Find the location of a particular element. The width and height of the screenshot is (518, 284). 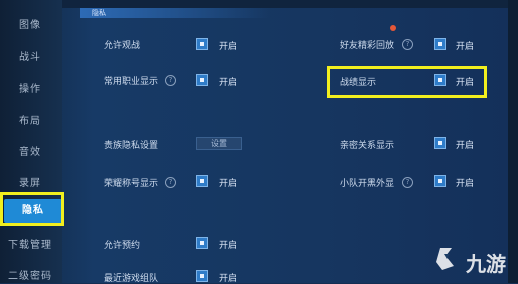

sidebar-item-controls: 操作 is located at coordinates (30, 87).